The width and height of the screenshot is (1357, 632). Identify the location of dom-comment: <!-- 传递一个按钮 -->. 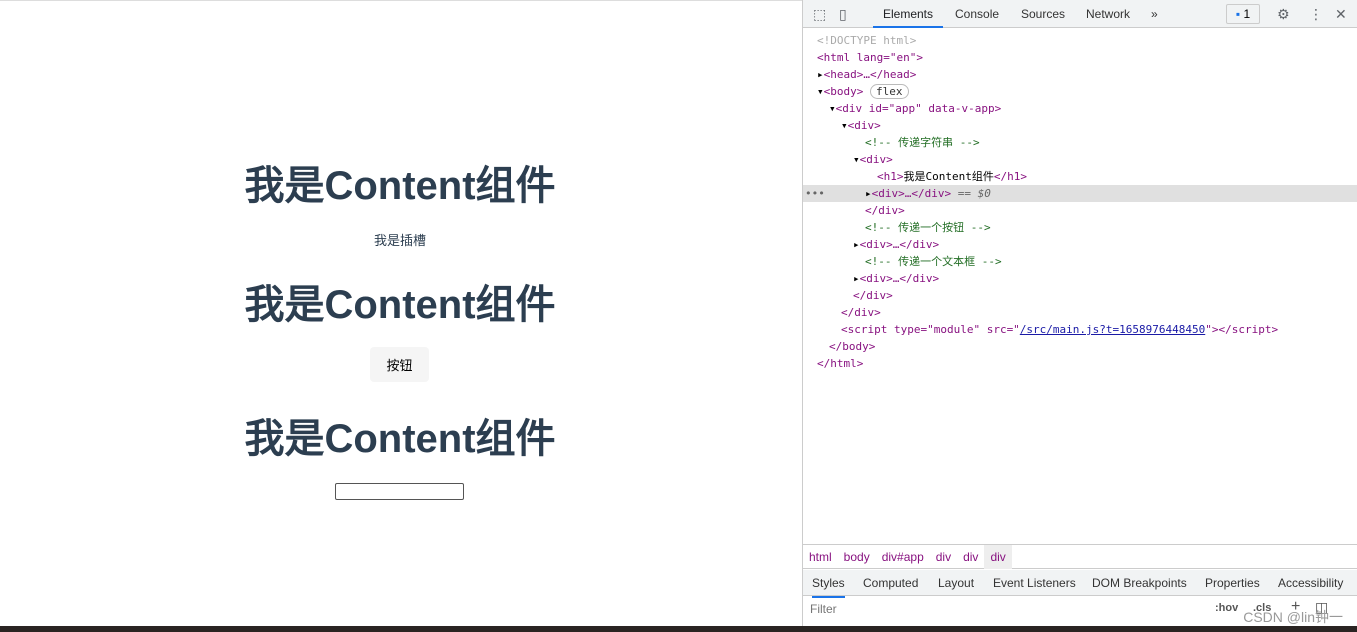
(1080, 227).